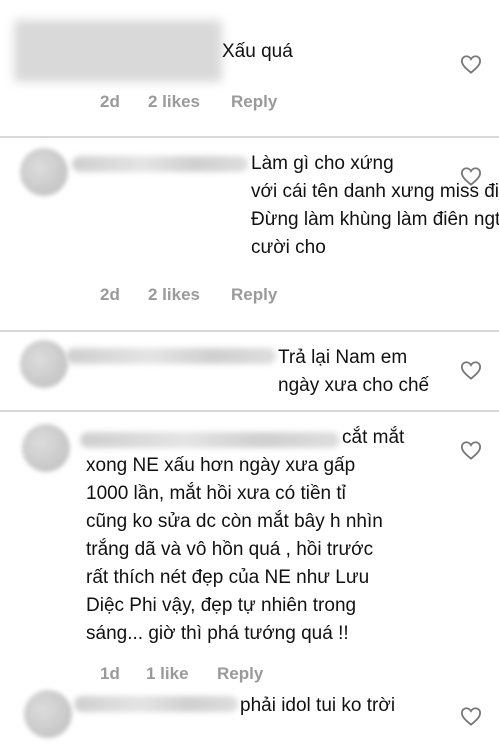  I want to click on comment-meta: 1d 1 like Reply, so click(200, 675).